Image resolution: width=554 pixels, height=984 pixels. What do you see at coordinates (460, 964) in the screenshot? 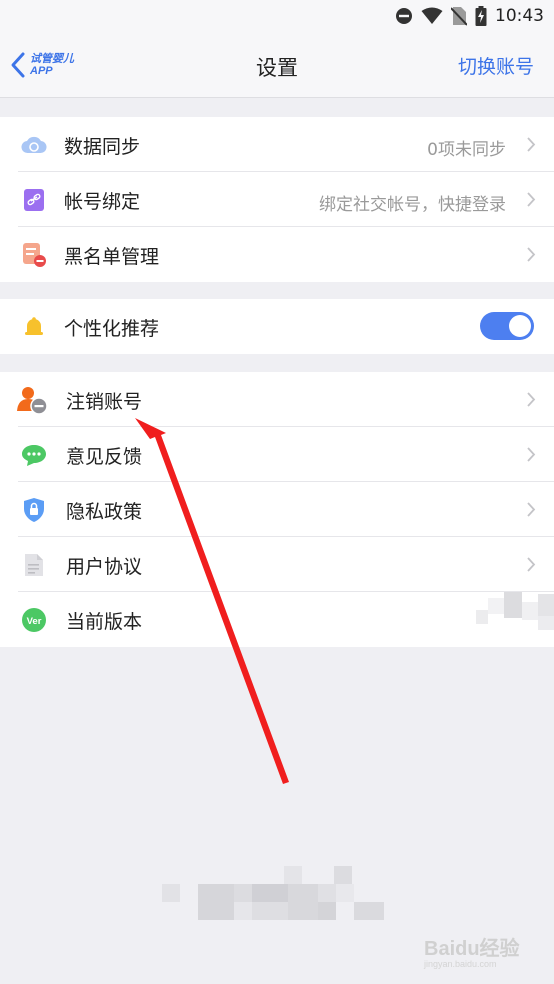
I see `watermark-url: jingyan.baidu.com` at bounding box center [460, 964].